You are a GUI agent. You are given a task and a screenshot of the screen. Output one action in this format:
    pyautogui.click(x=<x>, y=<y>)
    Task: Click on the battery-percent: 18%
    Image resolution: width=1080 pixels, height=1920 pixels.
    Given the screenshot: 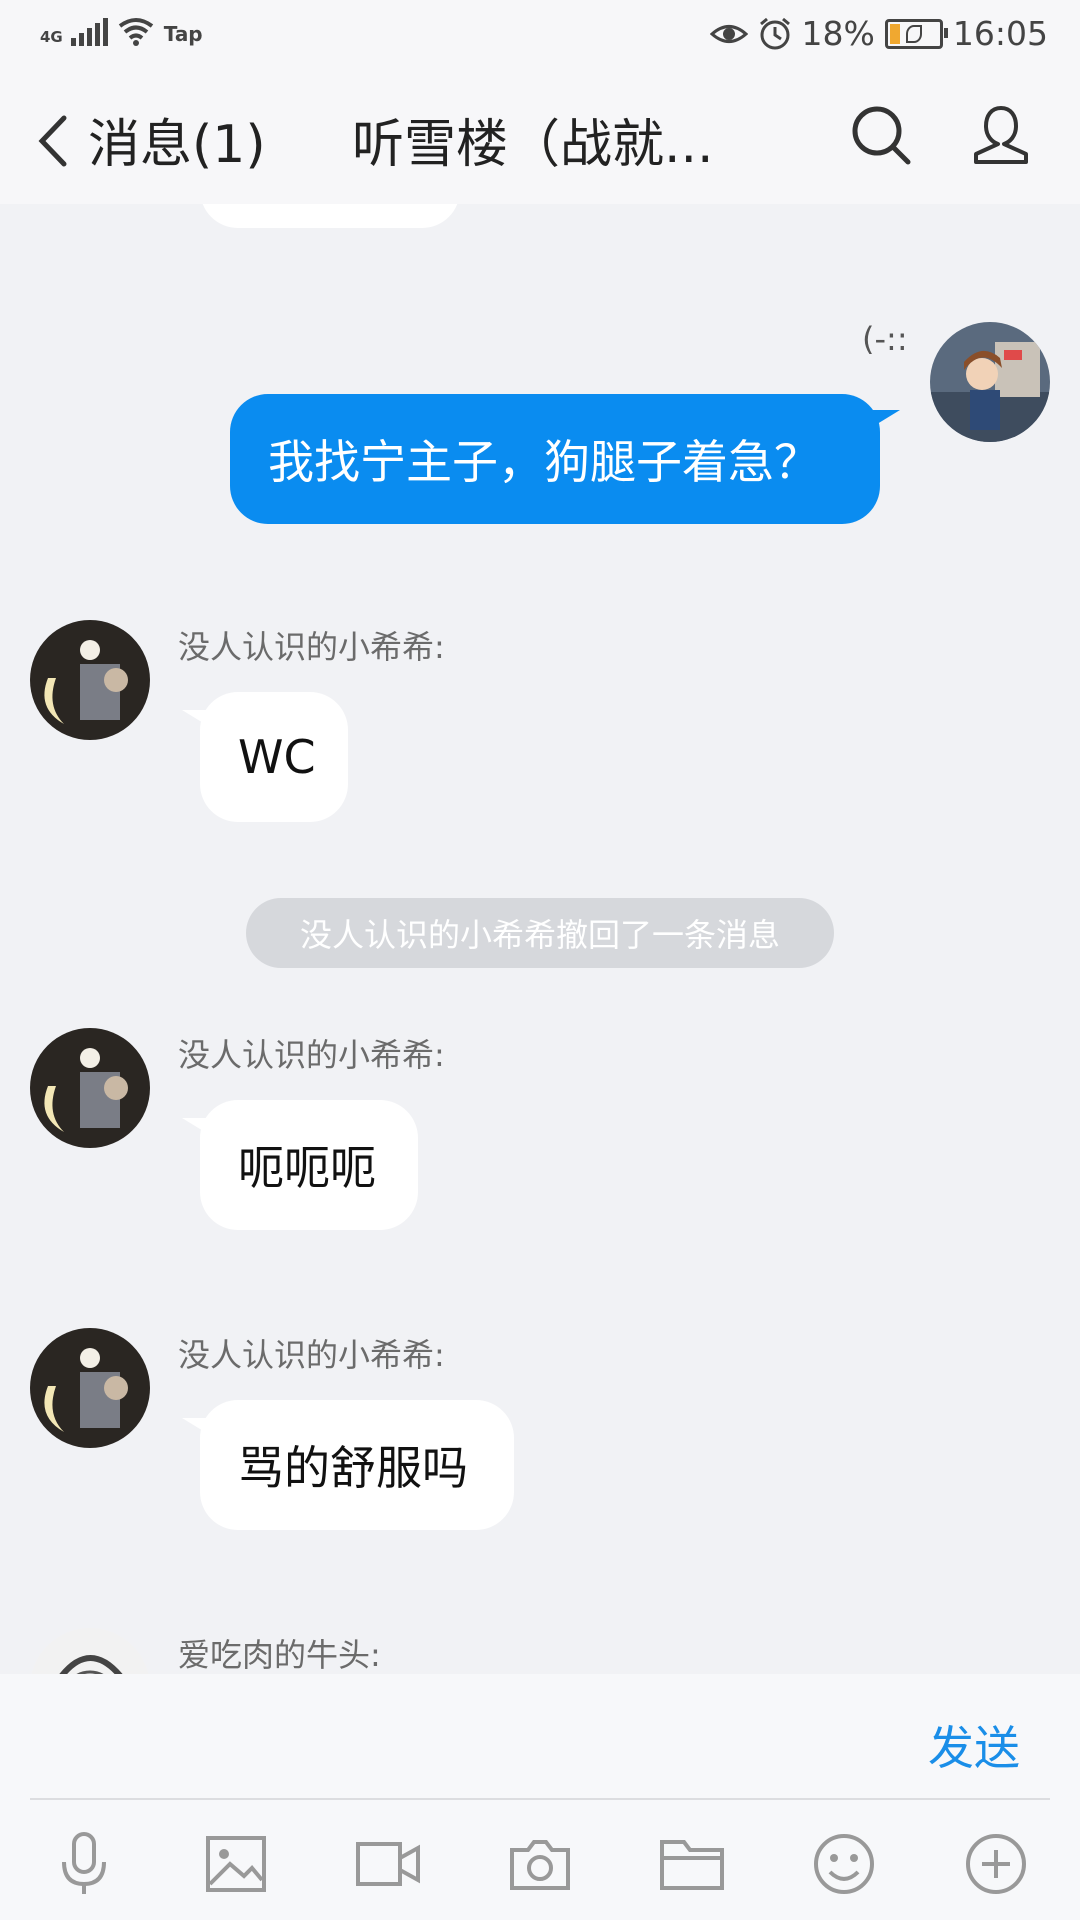 What is the action you would take?
    pyautogui.click(x=838, y=33)
    